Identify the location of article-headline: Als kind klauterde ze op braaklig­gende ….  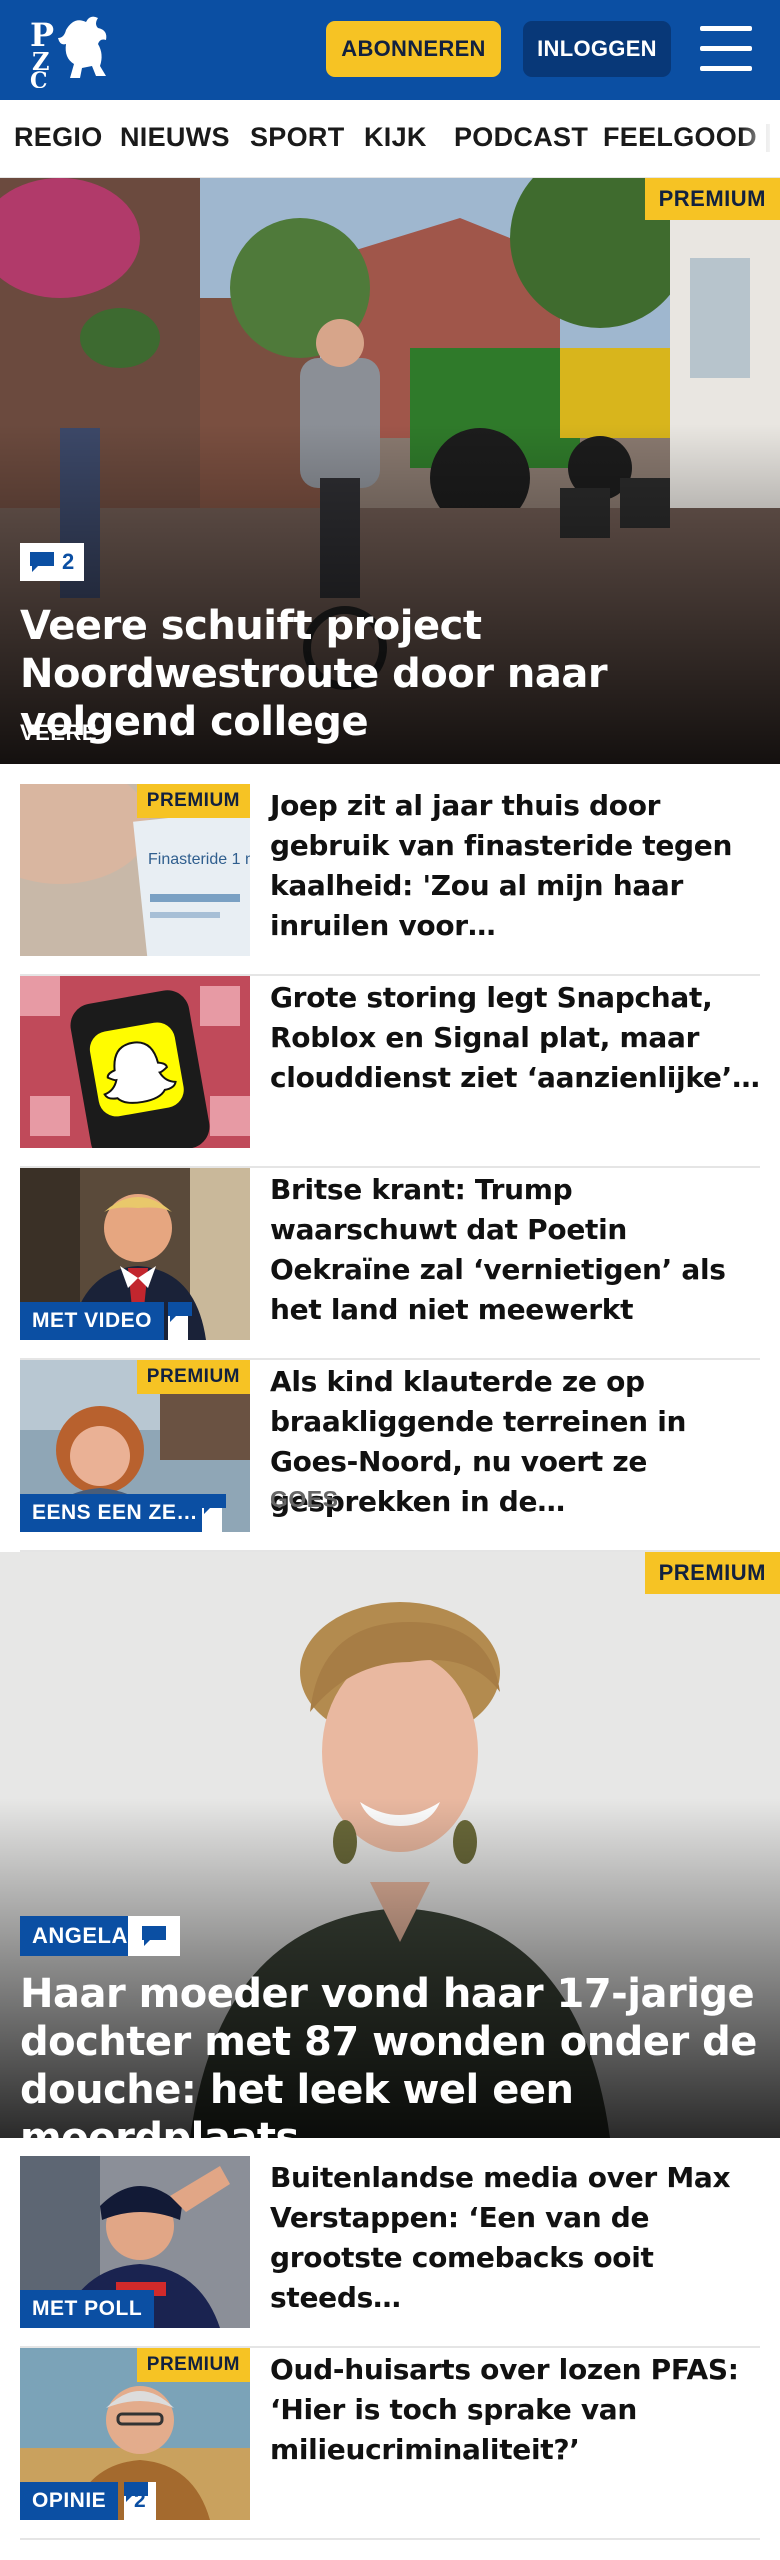
(515, 1442).